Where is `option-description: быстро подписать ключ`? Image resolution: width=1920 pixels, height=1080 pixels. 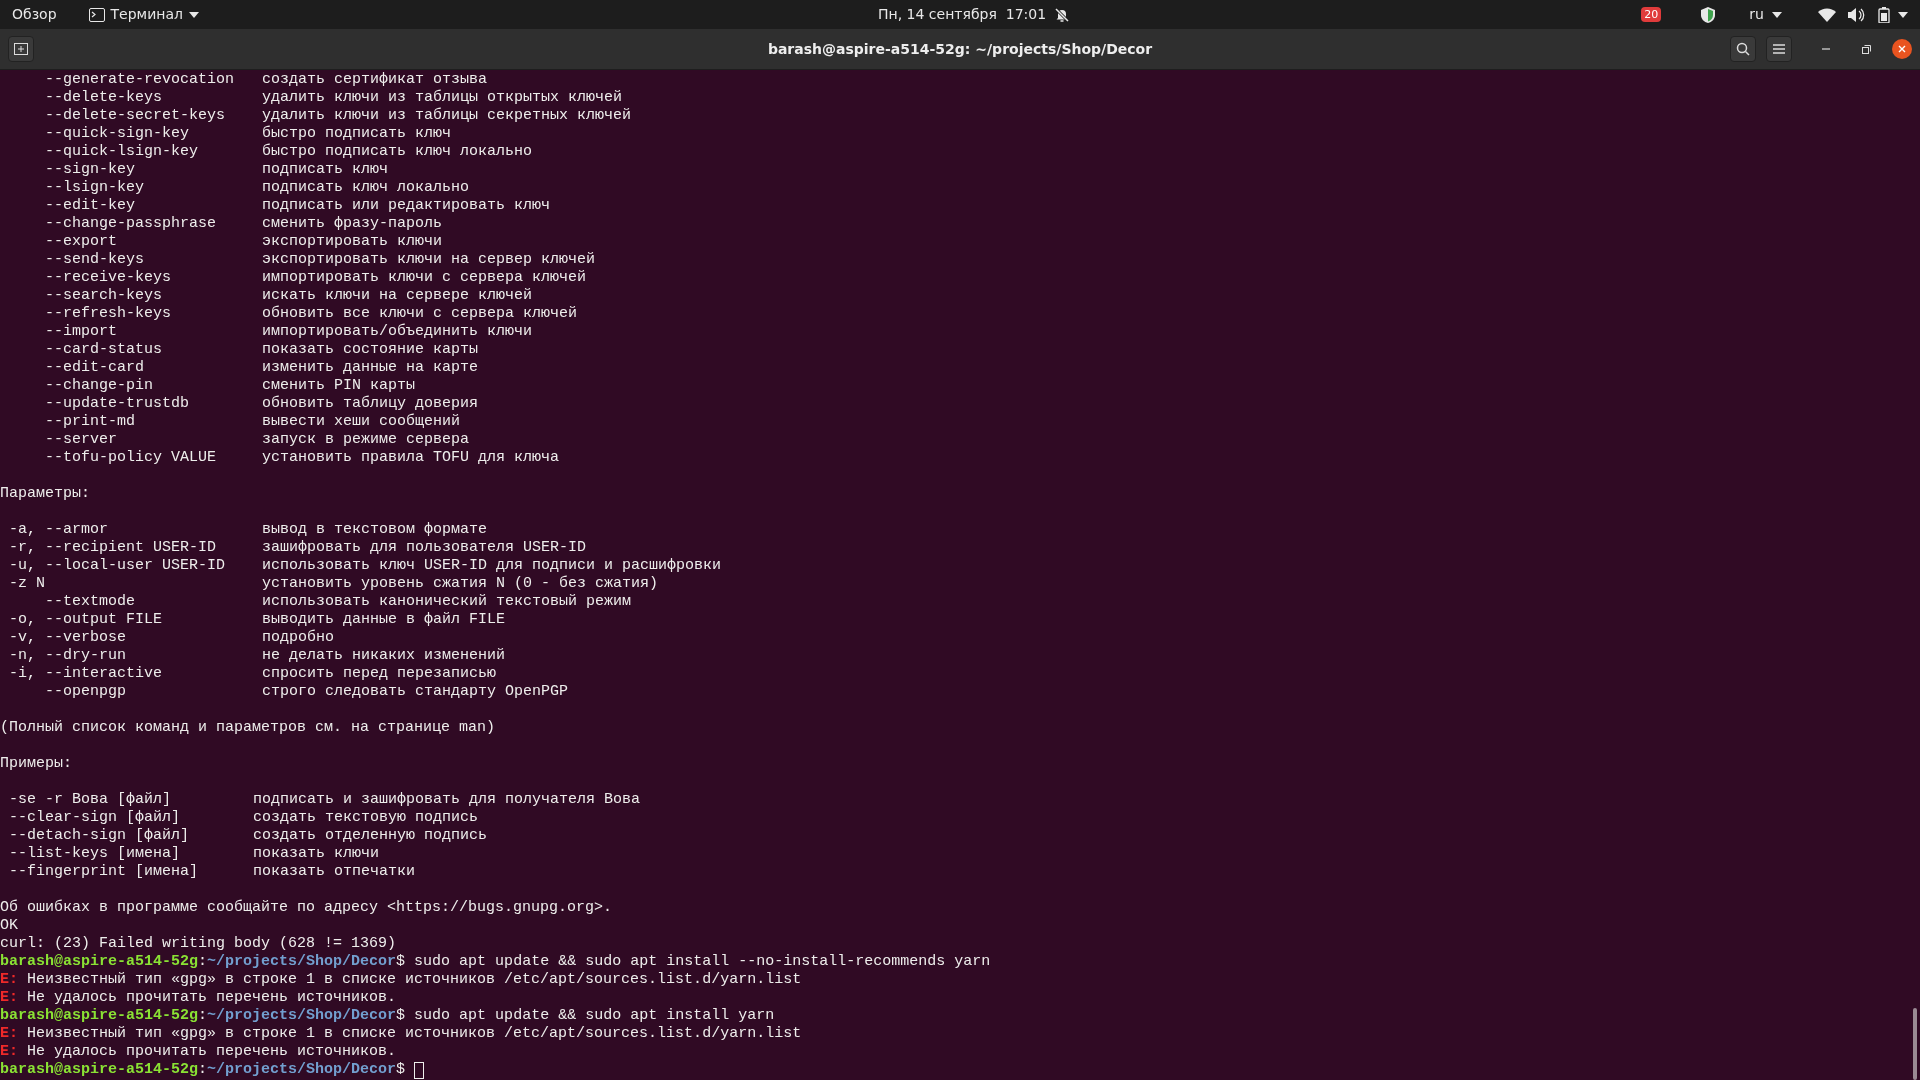
option-description: быстро подписать ключ is located at coordinates (357, 134).